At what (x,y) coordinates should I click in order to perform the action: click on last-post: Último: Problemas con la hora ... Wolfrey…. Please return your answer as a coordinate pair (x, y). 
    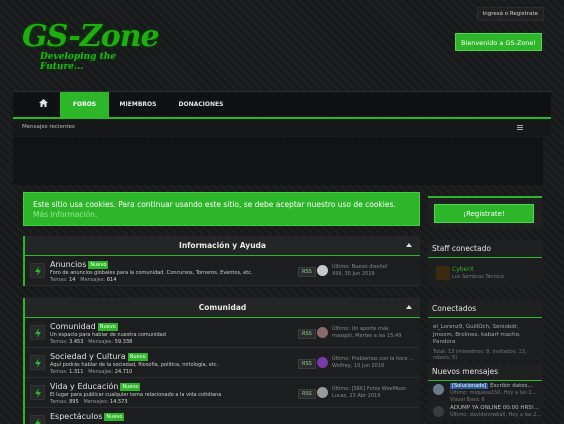
    Looking at the image, I should click on (373, 363).